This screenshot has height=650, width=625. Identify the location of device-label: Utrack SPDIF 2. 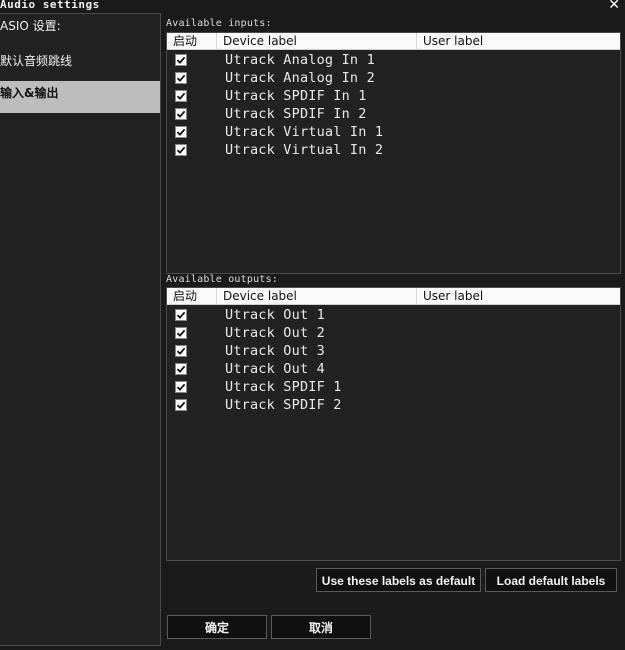
(283, 405).